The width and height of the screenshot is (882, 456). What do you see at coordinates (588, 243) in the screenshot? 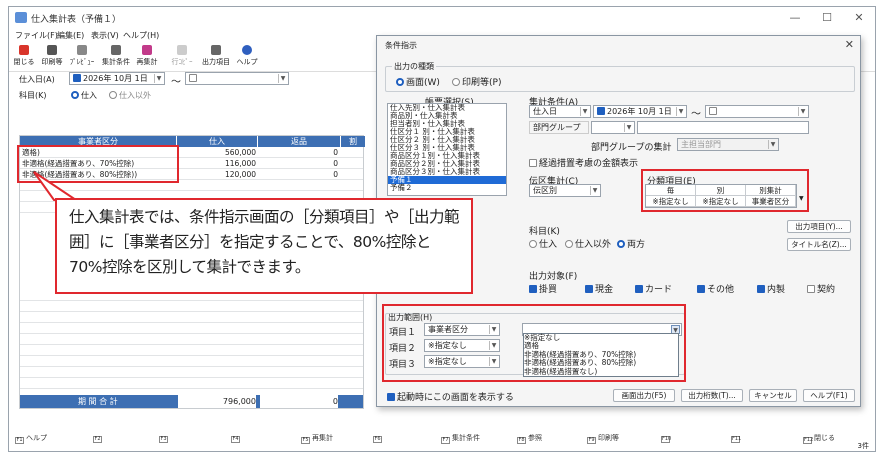
I see `subject-radio-other: 仕入以外` at bounding box center [588, 243].